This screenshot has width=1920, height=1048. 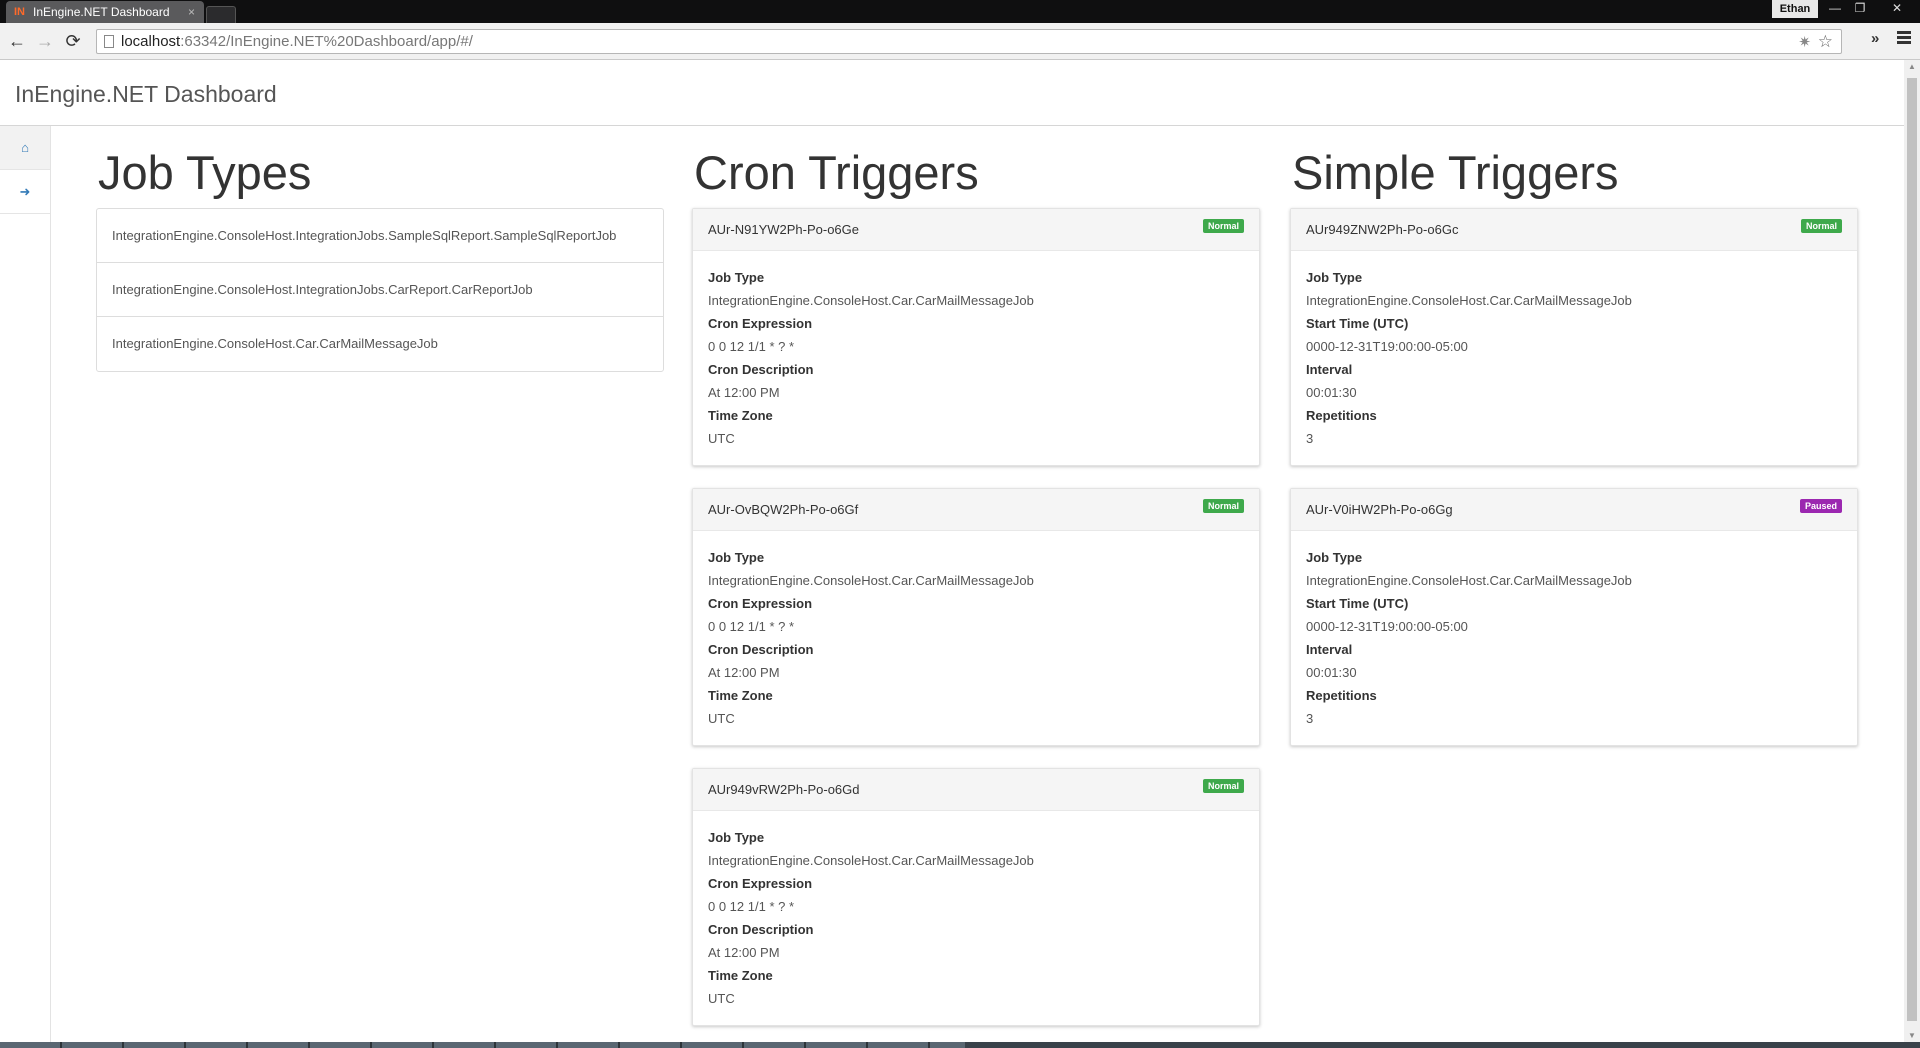 What do you see at coordinates (1574, 230) in the screenshot?
I see `trigger-id: AUr949ZNW2Ph-Po-o6Gc Normal` at bounding box center [1574, 230].